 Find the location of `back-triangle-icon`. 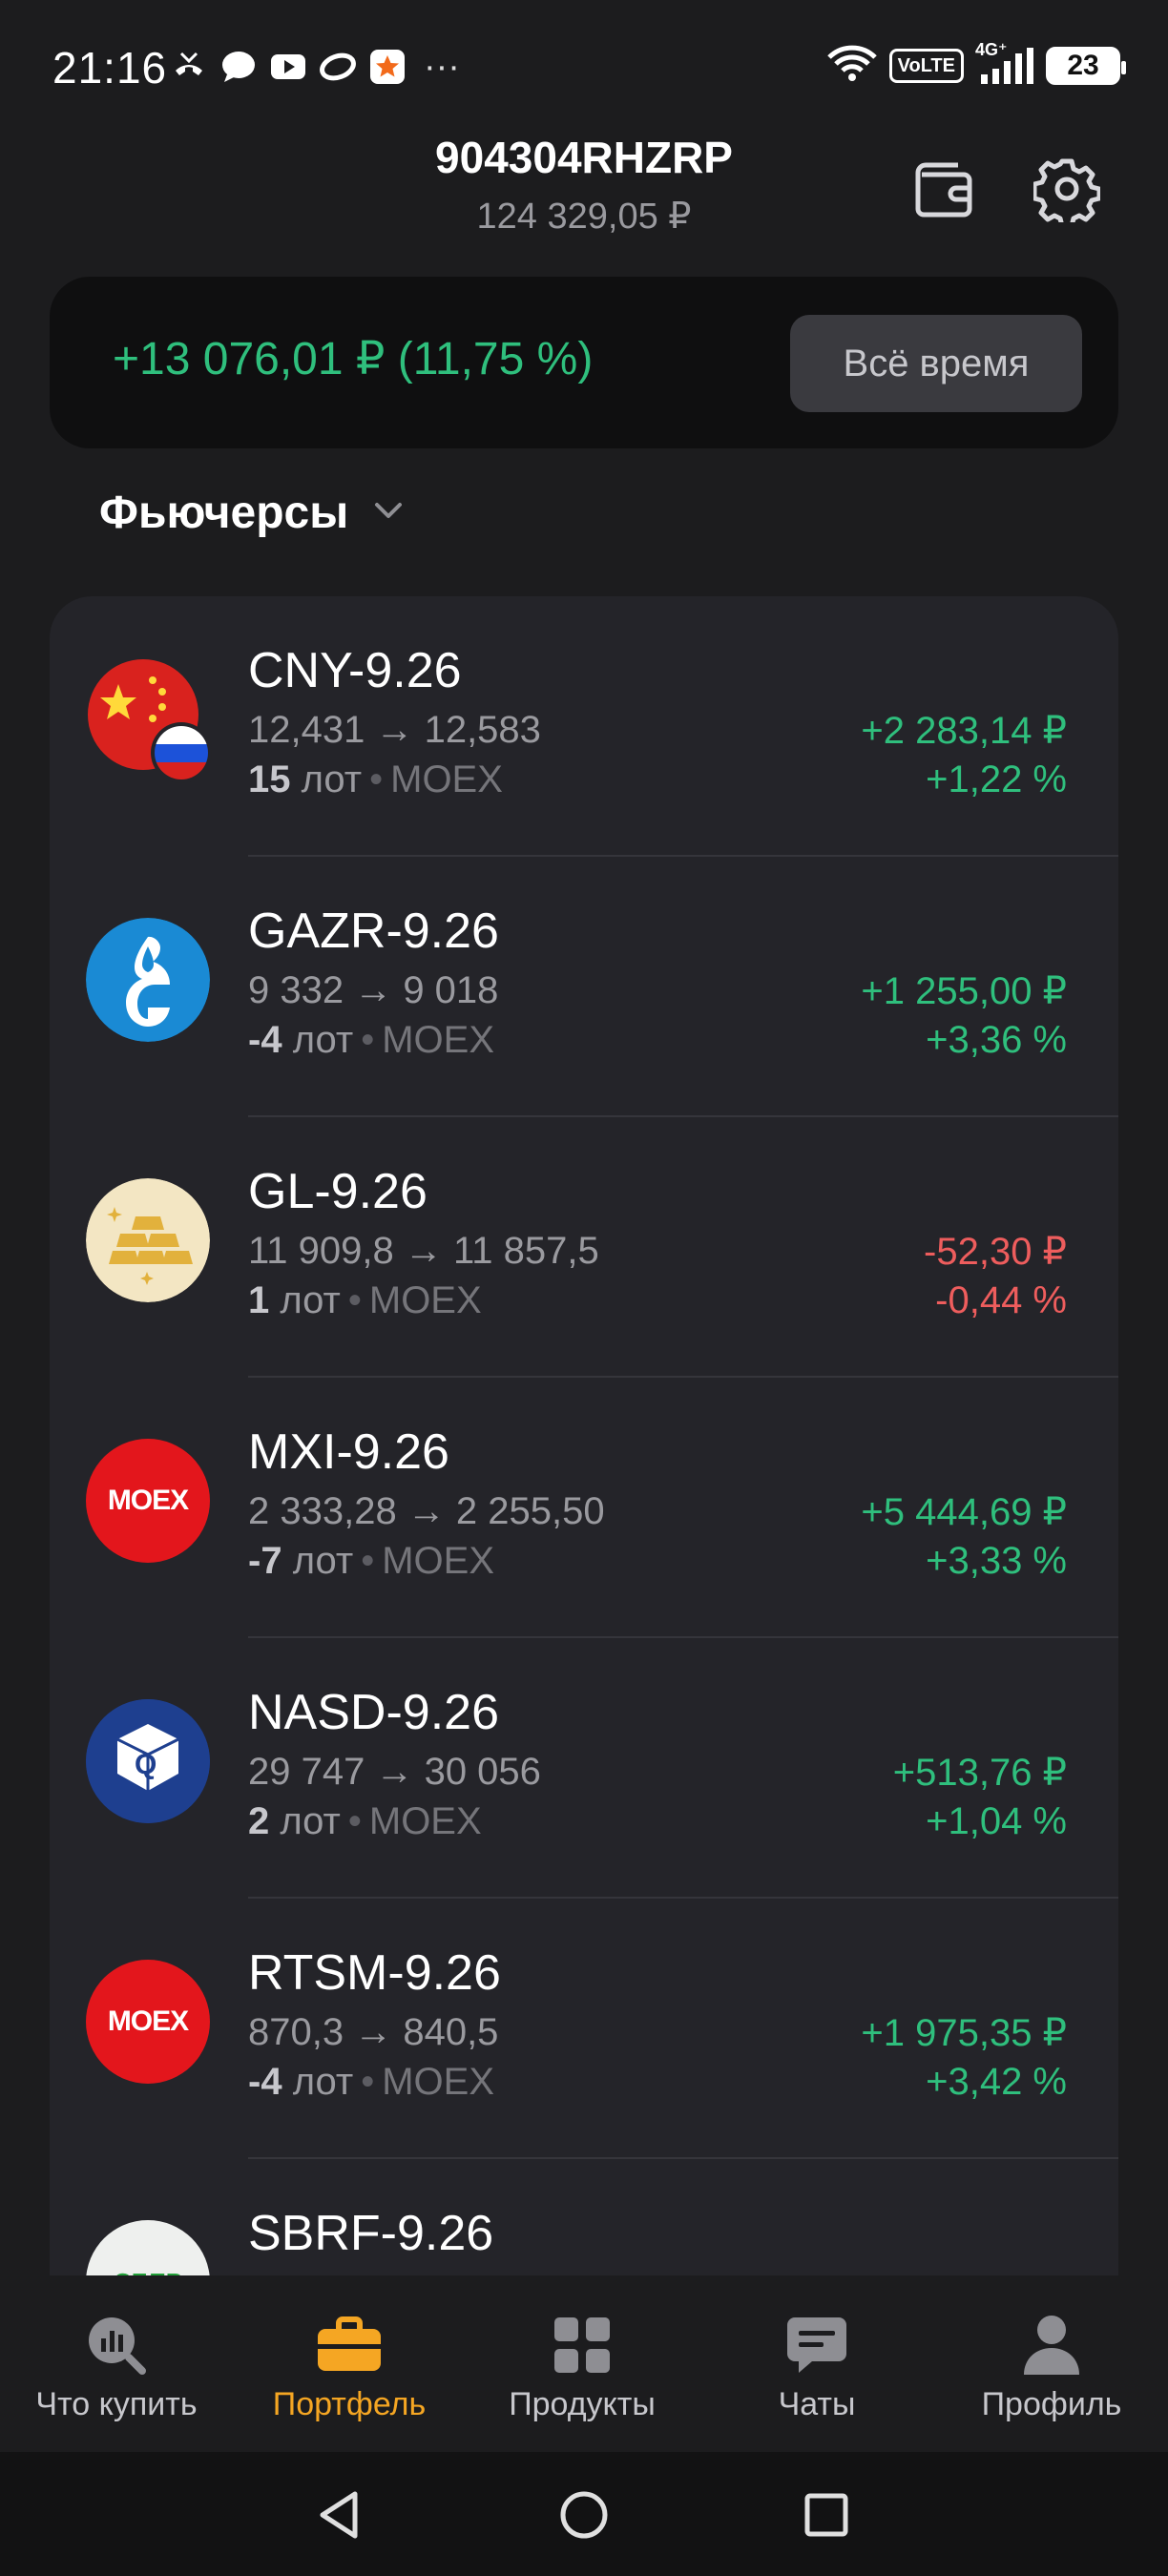

back-triangle-icon is located at coordinates (339, 2517).